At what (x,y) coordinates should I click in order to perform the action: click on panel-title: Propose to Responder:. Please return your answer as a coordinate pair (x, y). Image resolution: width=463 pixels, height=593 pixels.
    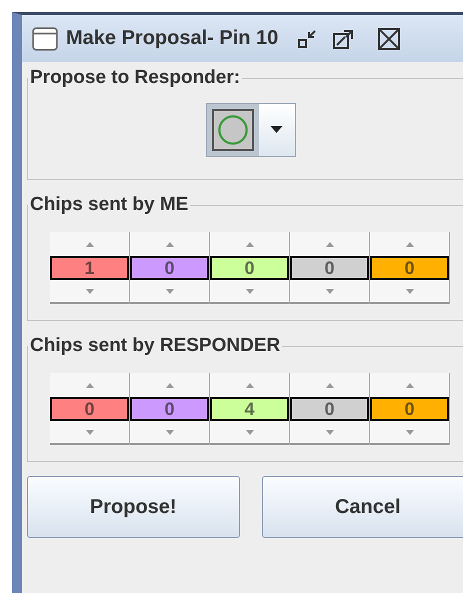
    Looking at the image, I should click on (135, 78).